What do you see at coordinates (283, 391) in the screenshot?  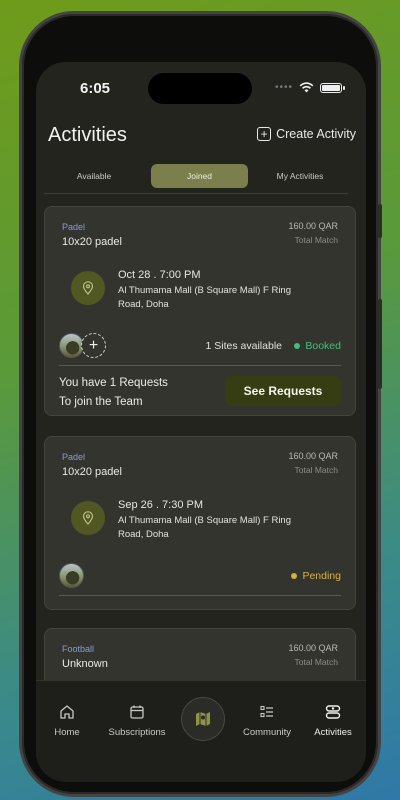 I see `see-requests-button: See Requests` at bounding box center [283, 391].